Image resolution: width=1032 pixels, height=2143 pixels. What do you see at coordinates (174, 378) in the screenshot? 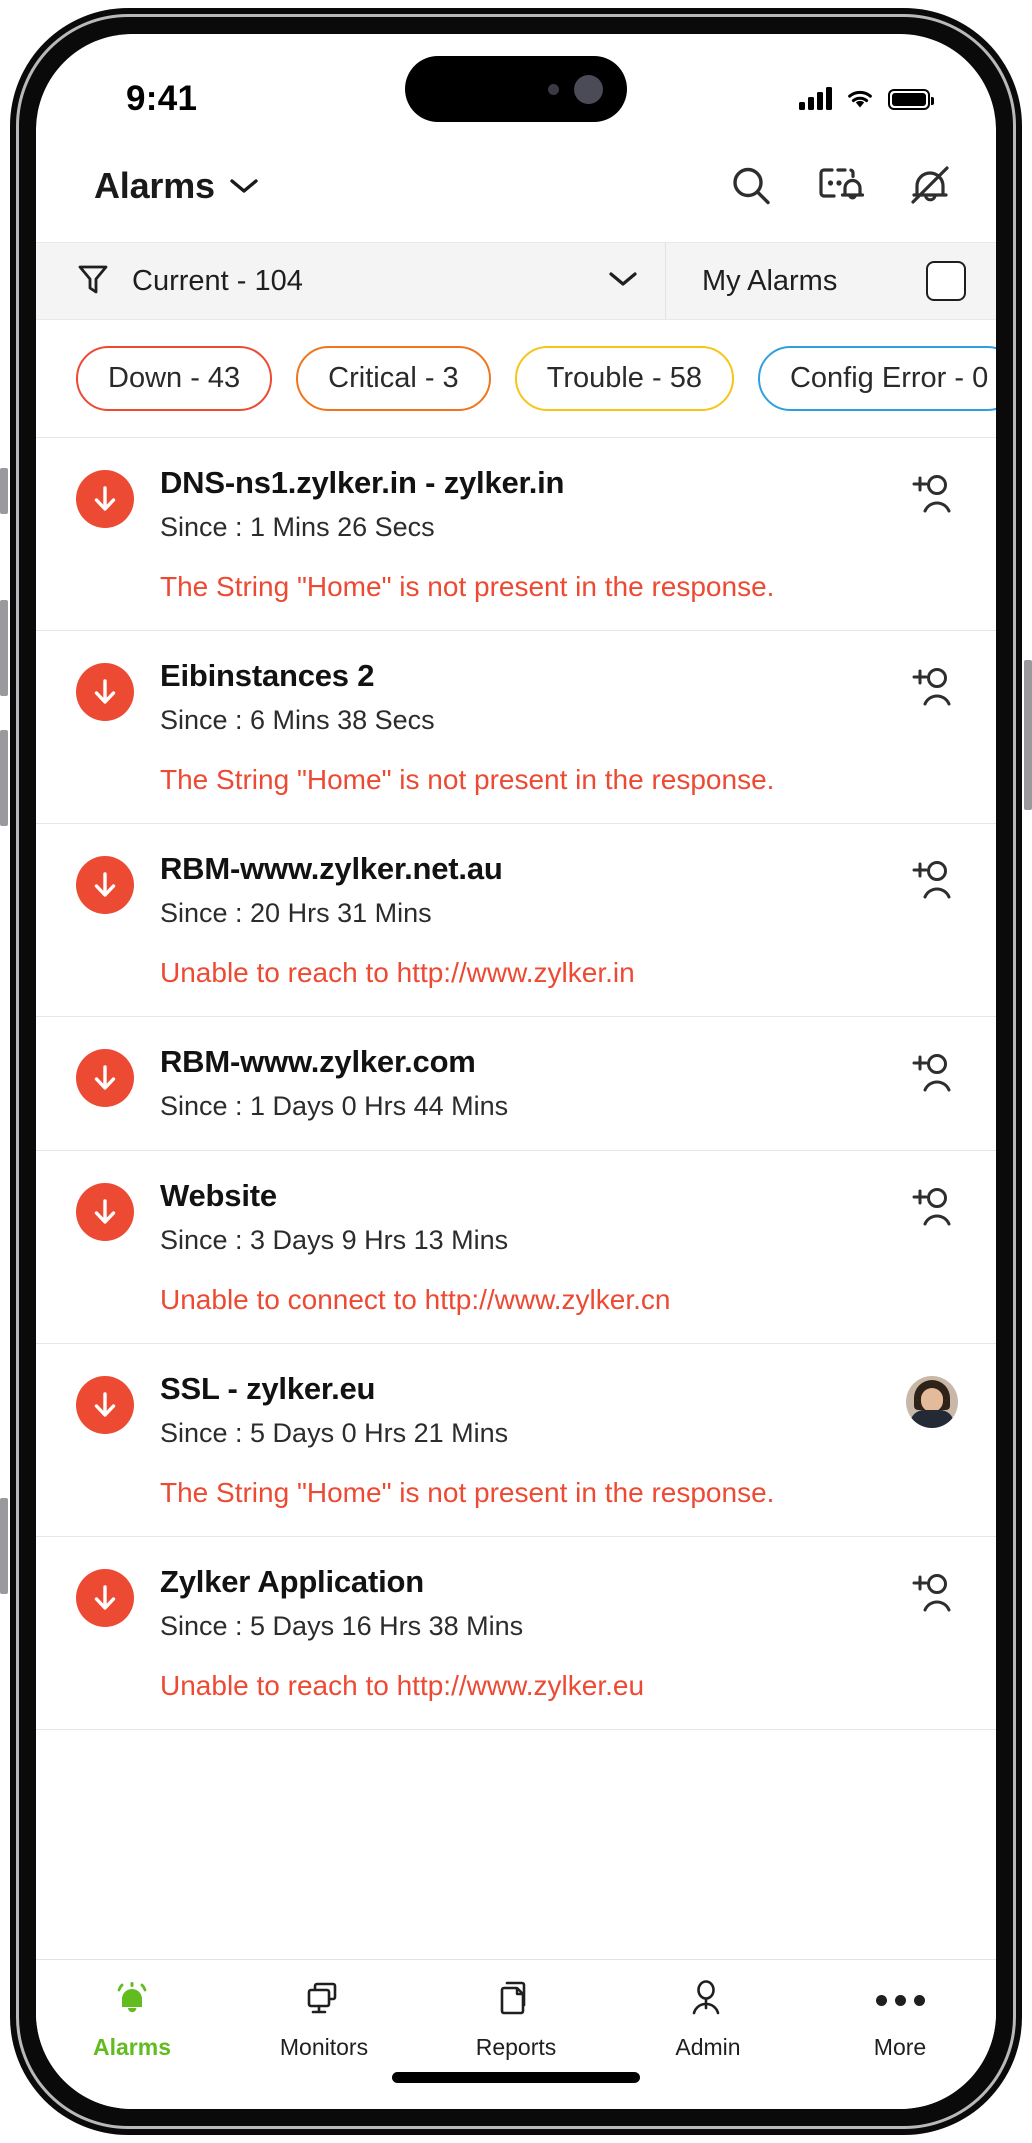
I see `chip-down: Down - 43` at bounding box center [174, 378].